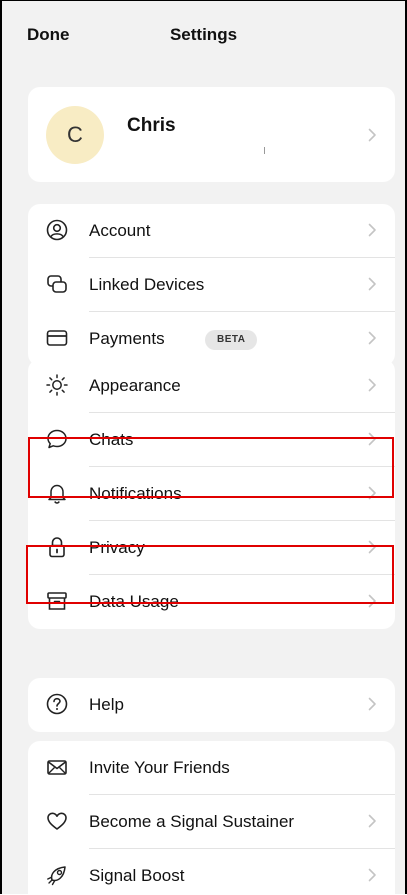 The image size is (407, 895). What do you see at coordinates (137, 875) in the screenshot?
I see `row-label: Signal Boost` at bounding box center [137, 875].